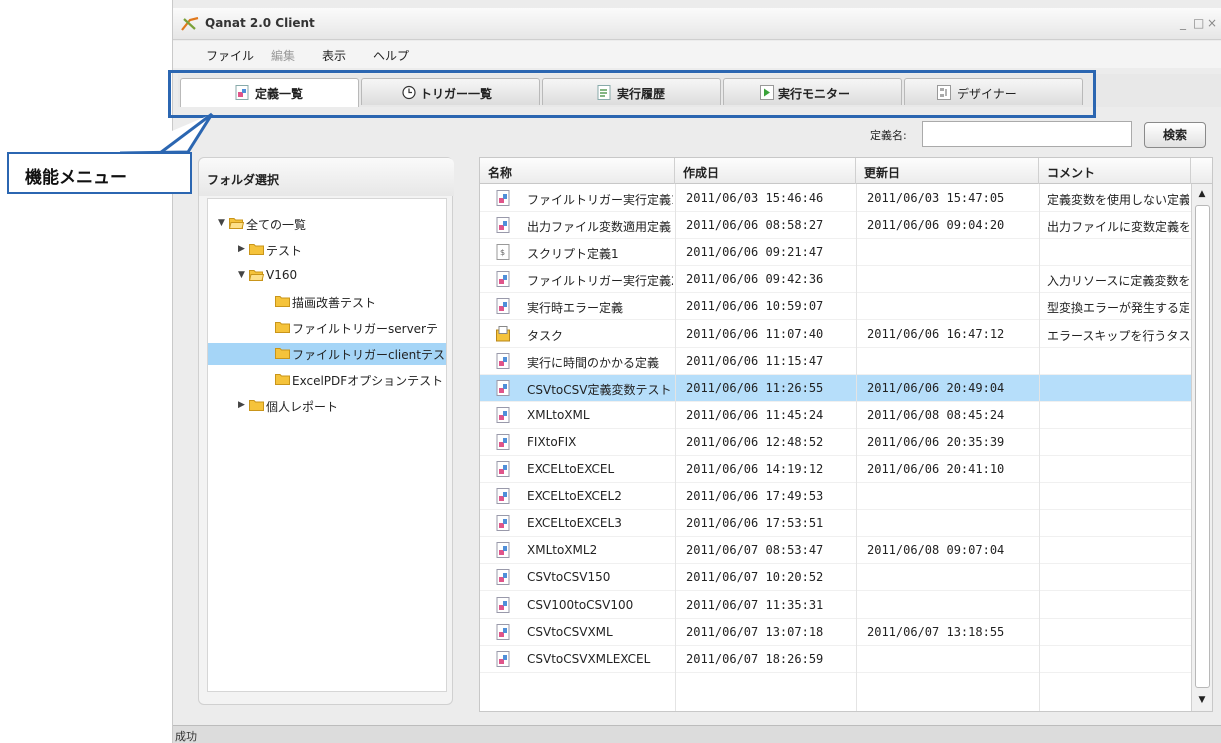 The image size is (1221, 743). Describe the element at coordinates (835, 524) in the screenshot. I see `table-row: EXCELtoEXCEL3 2011/06/06 17:53:51` at that location.